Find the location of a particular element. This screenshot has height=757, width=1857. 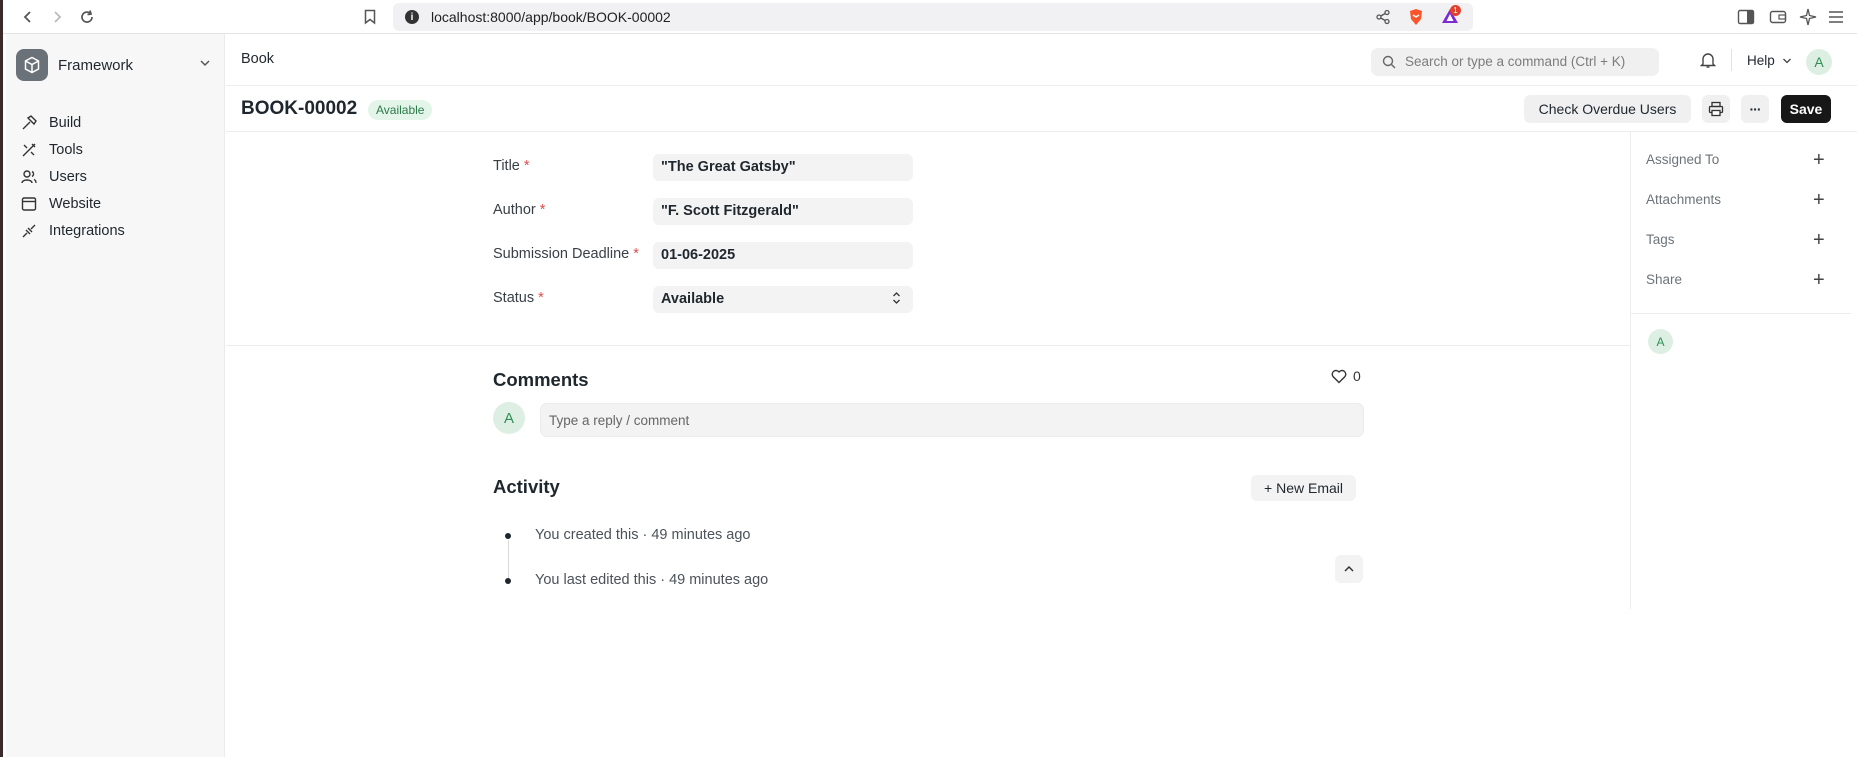

section-divider is located at coordinates (928, 345).